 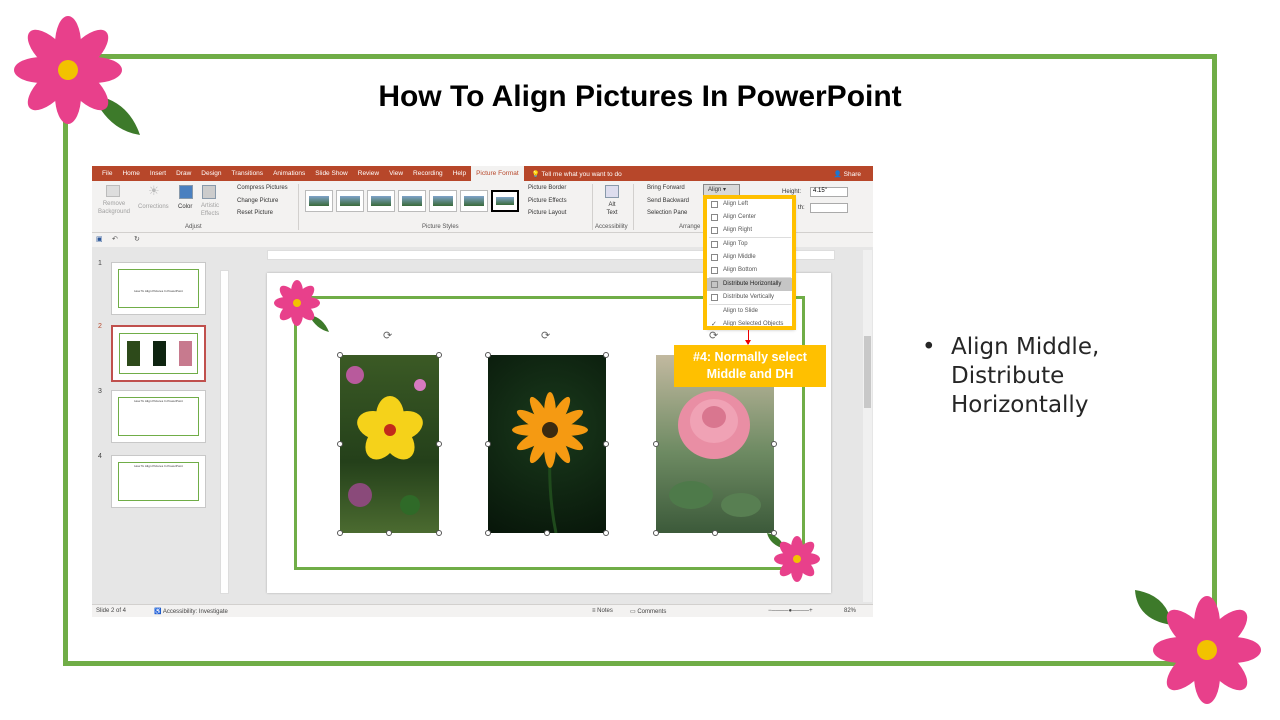 What do you see at coordinates (547, 213) in the screenshot?
I see `picture-layout-button: Picture Layout` at bounding box center [547, 213].